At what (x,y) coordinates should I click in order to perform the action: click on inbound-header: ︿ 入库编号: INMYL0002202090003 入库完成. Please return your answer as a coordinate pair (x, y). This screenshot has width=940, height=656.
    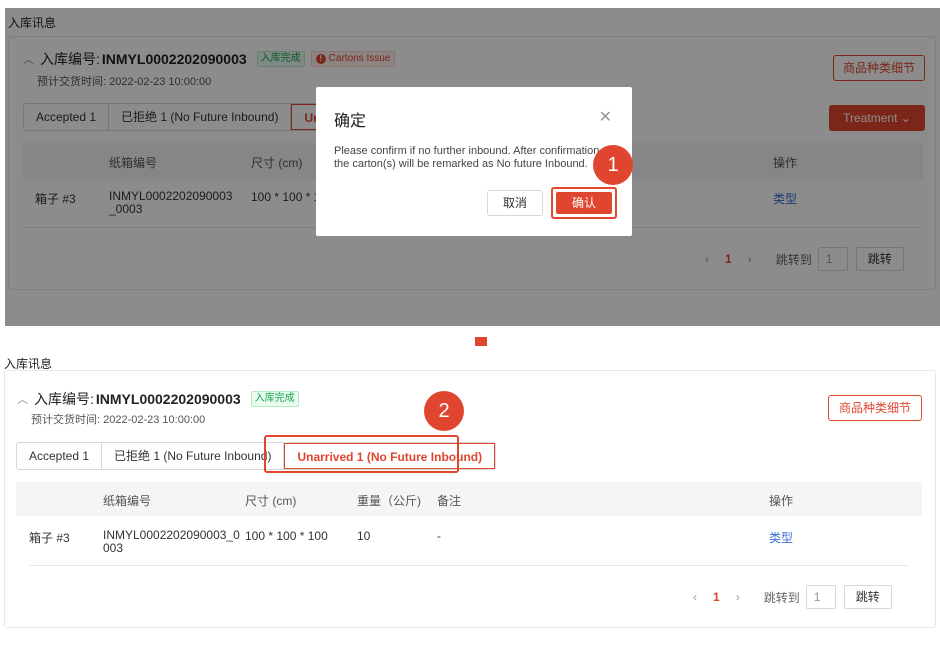
    Looking at the image, I should click on (158, 399).